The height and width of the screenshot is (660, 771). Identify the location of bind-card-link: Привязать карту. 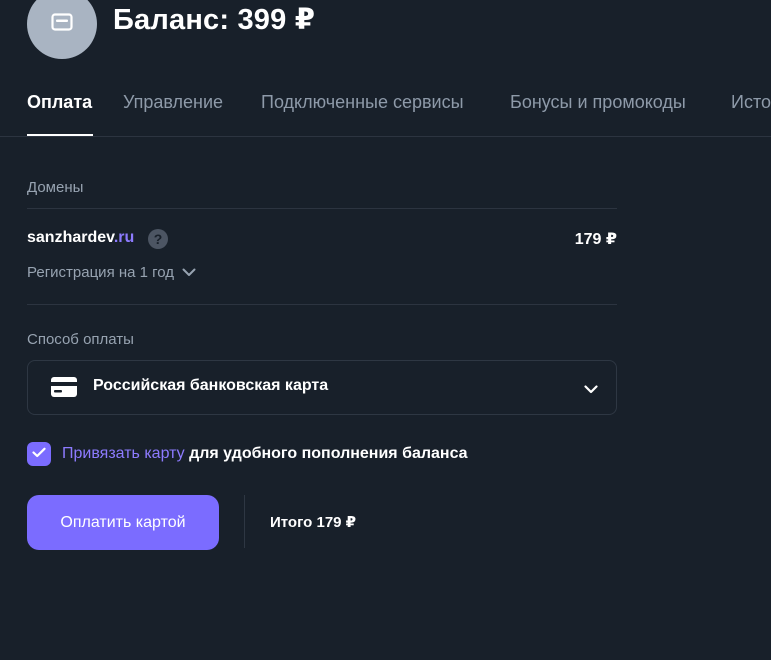
(123, 453).